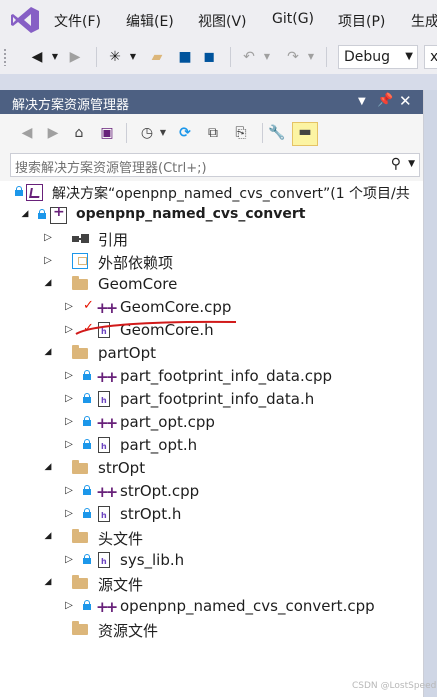 The width and height of the screenshot is (437, 697). What do you see at coordinates (215, 165) in the screenshot?
I see `search-solution-explorer-input: 搜索解决方案资源管理器(Ctrl+;) ⚲ ▼` at bounding box center [215, 165].